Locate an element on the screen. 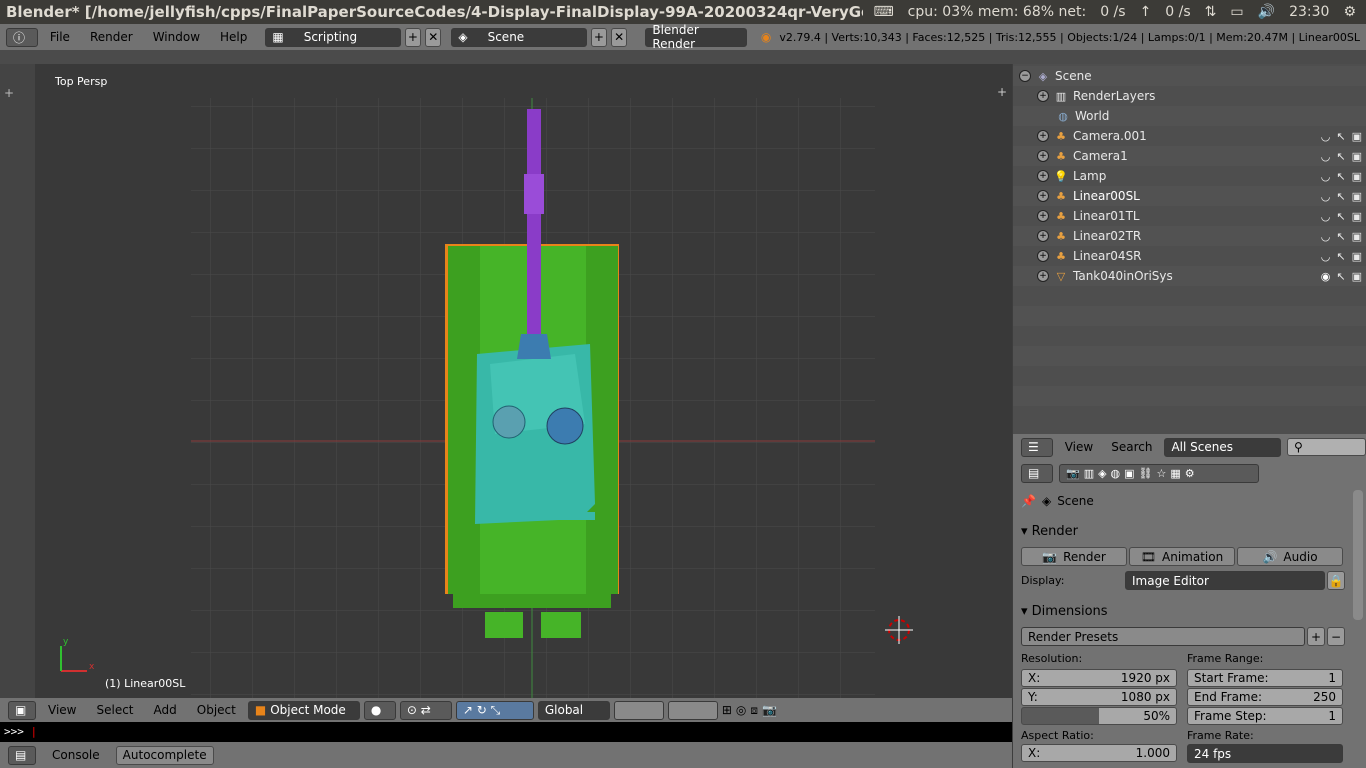  outliner-item-camera1: + ♣ Camera1 ◡ ↖ ▣ is located at coordinates (1189, 156).